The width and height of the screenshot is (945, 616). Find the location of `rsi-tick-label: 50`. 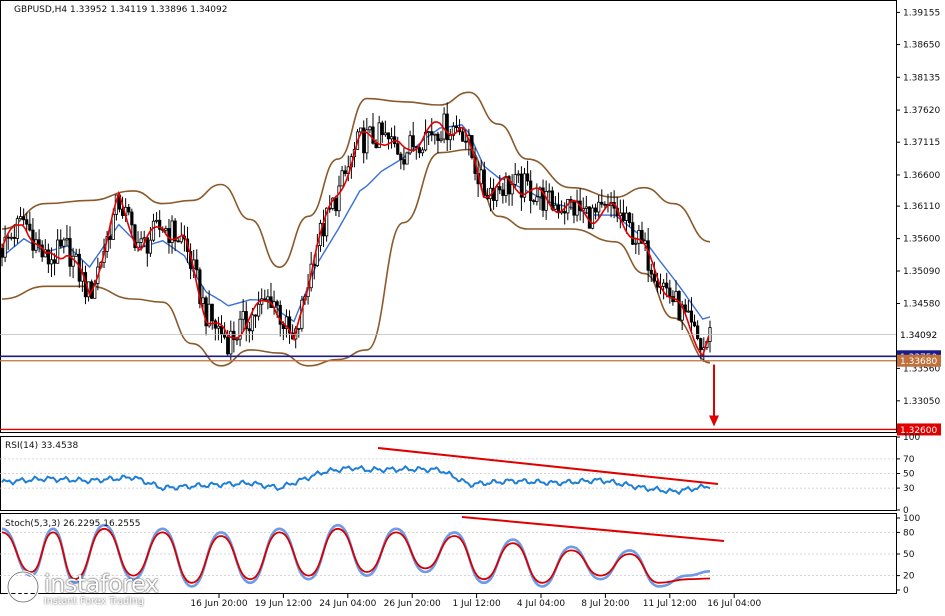

rsi-tick-label: 50 is located at coordinates (909, 475).